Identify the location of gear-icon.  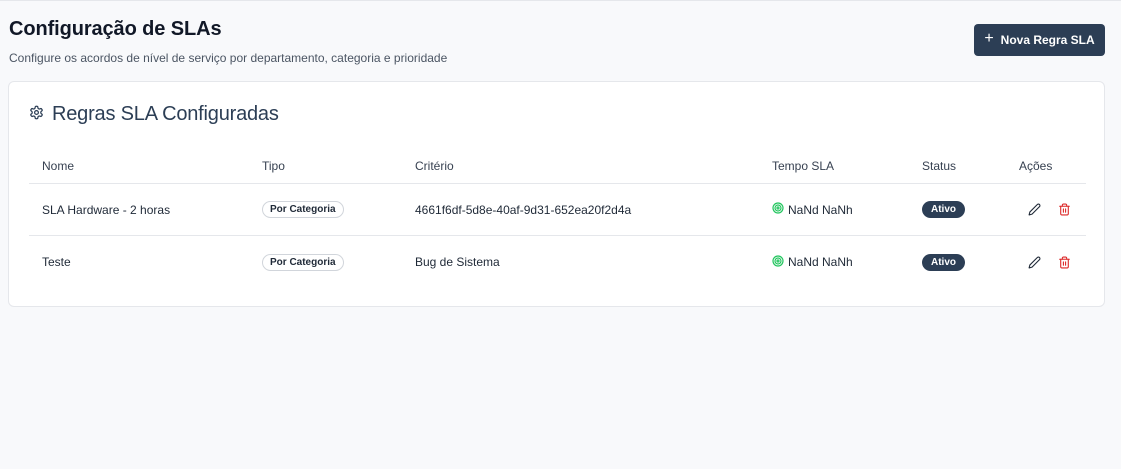
(36, 115).